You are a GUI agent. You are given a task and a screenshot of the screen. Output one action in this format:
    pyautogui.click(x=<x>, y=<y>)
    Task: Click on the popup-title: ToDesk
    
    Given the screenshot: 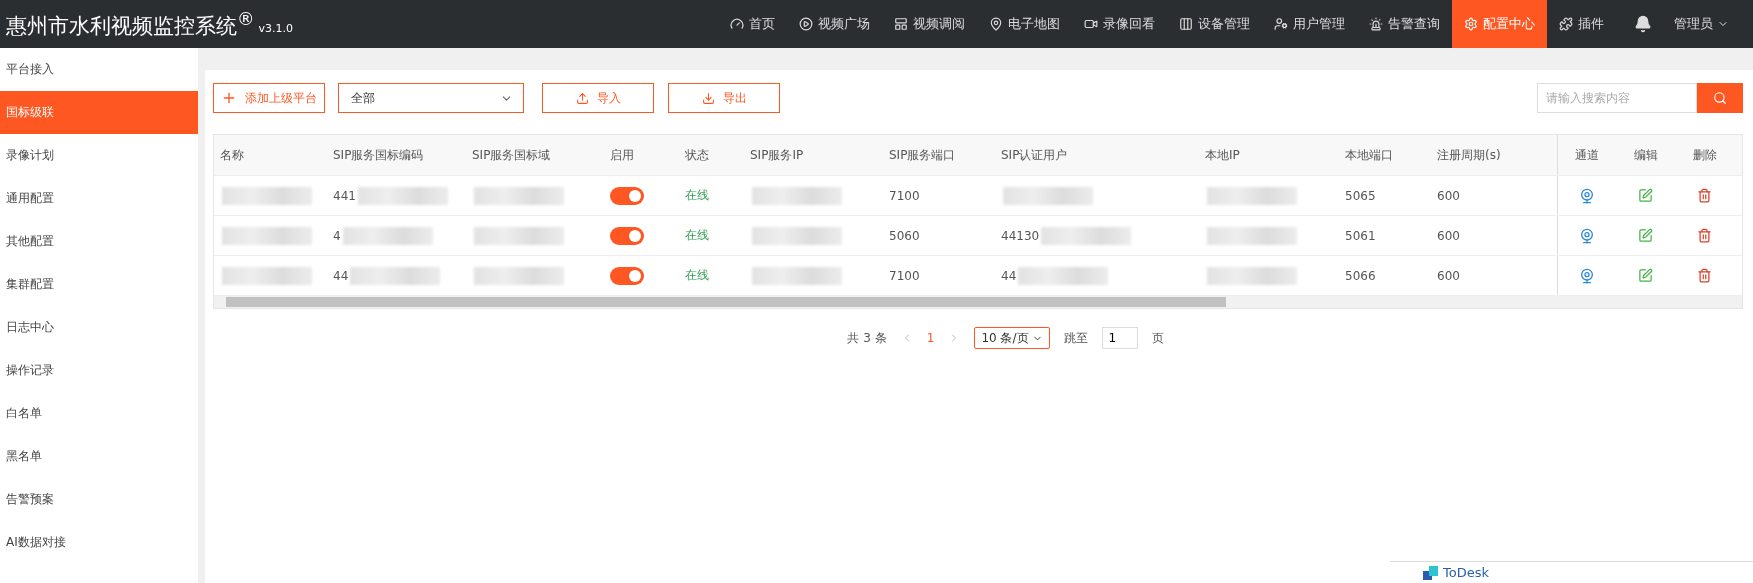 What is the action you would take?
    pyautogui.click(x=1466, y=572)
    